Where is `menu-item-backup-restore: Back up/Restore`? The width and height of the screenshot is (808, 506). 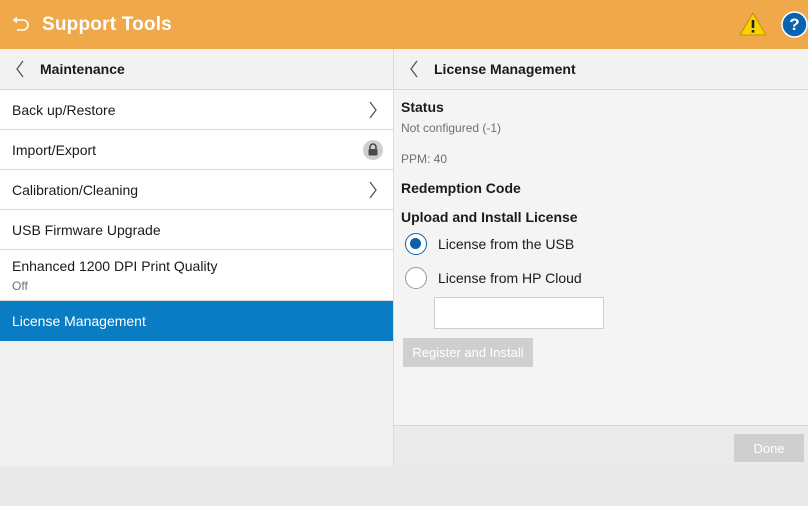
menu-item-backup-restore: Back up/Restore is located at coordinates (196, 110).